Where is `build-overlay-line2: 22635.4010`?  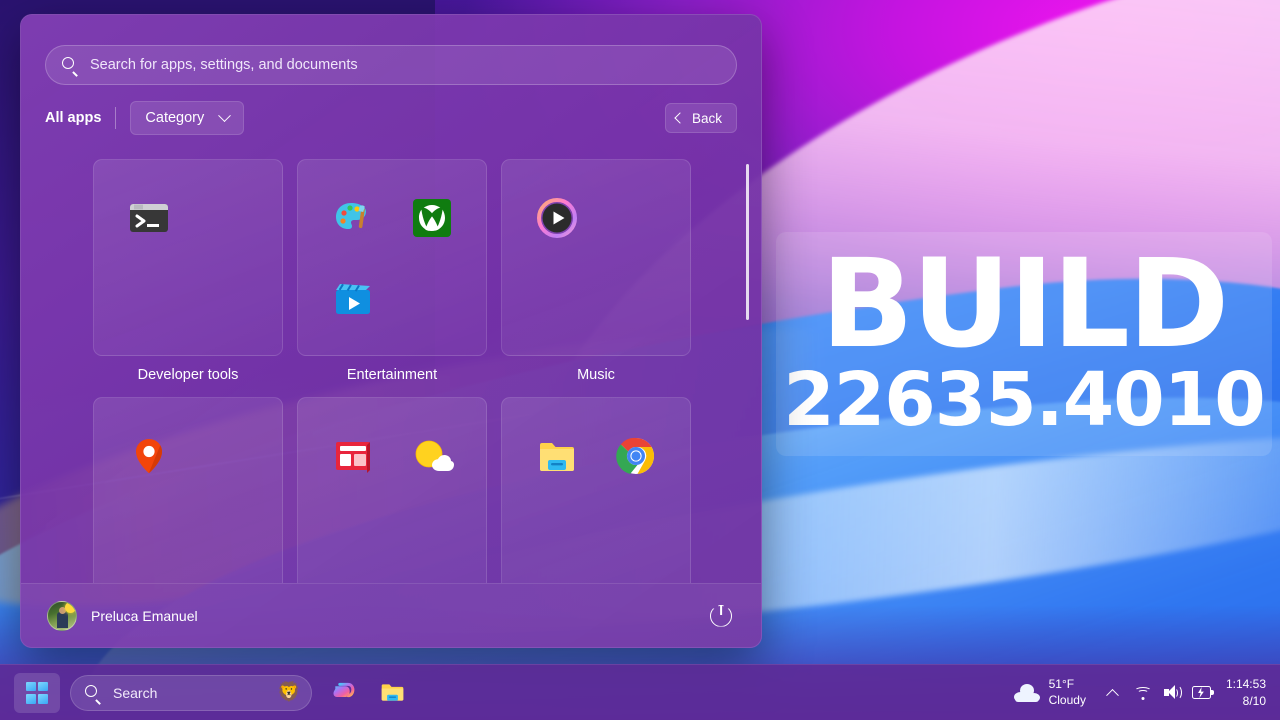 build-overlay-line2: 22635.4010 is located at coordinates (1024, 399).